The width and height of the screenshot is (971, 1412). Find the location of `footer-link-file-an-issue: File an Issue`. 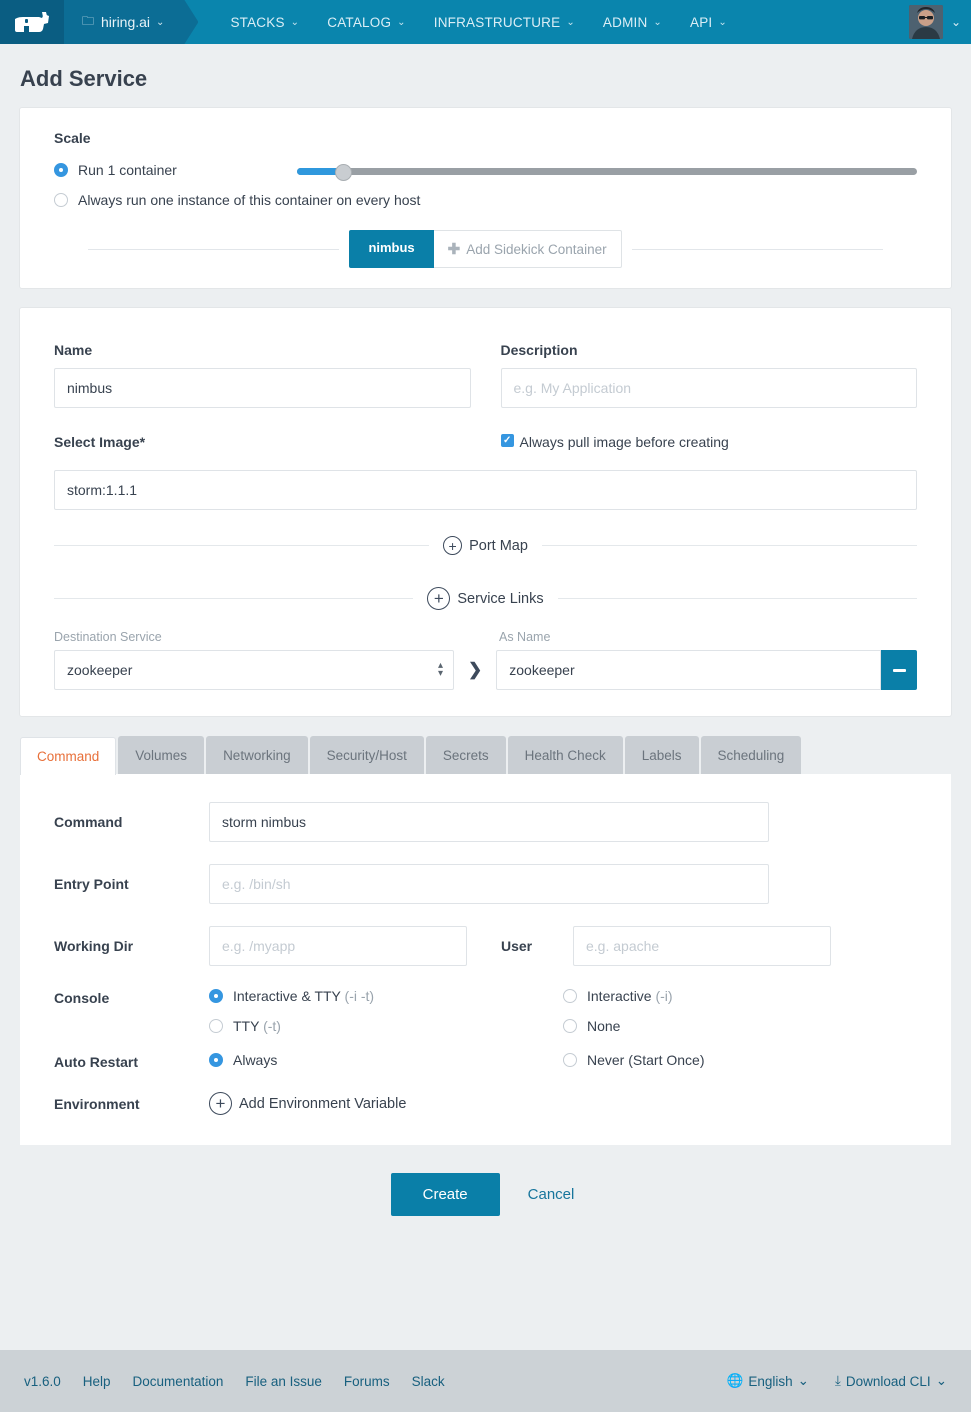

footer-link-file-an-issue: File an Issue is located at coordinates (283, 1381).